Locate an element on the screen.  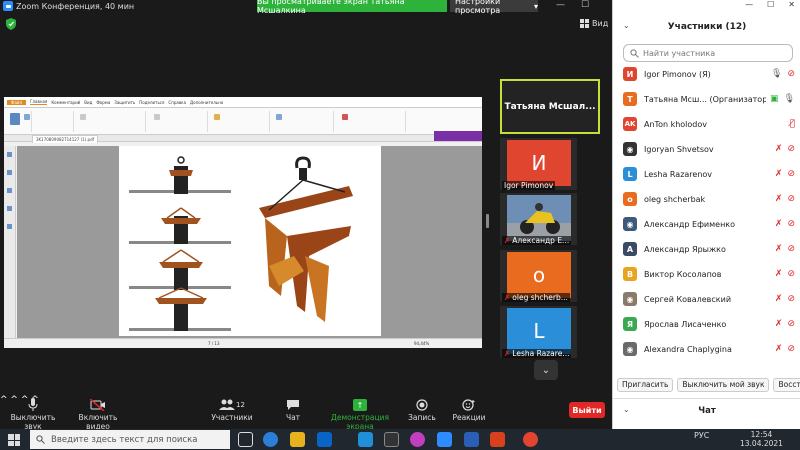
layers-icon is located at coordinates (9, 190).